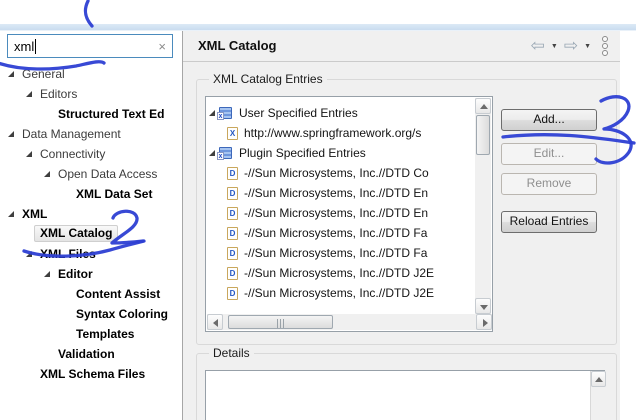 The image size is (636, 420). Describe the element at coordinates (36, 46) in the screenshot. I see `text-cursor` at that location.